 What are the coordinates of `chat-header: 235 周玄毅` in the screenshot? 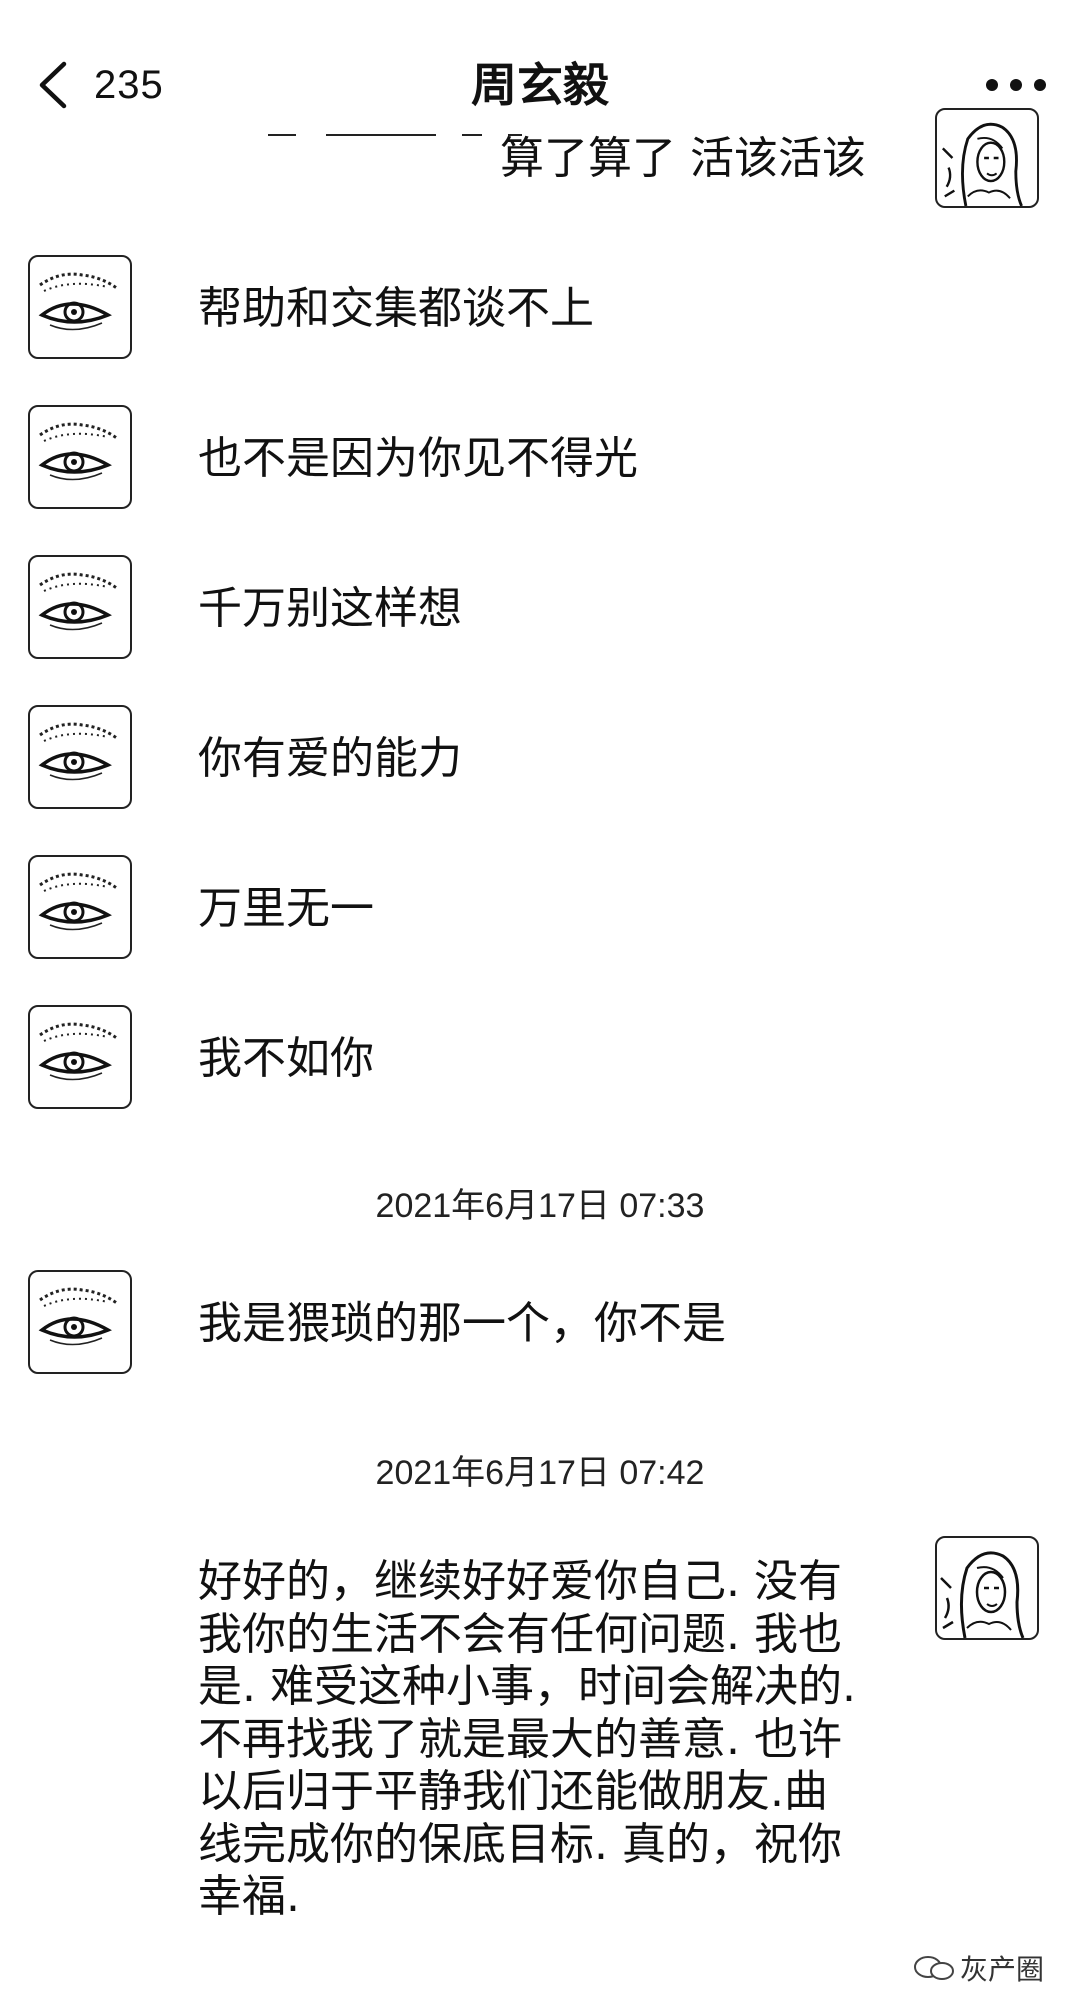 It's located at (540, 70).